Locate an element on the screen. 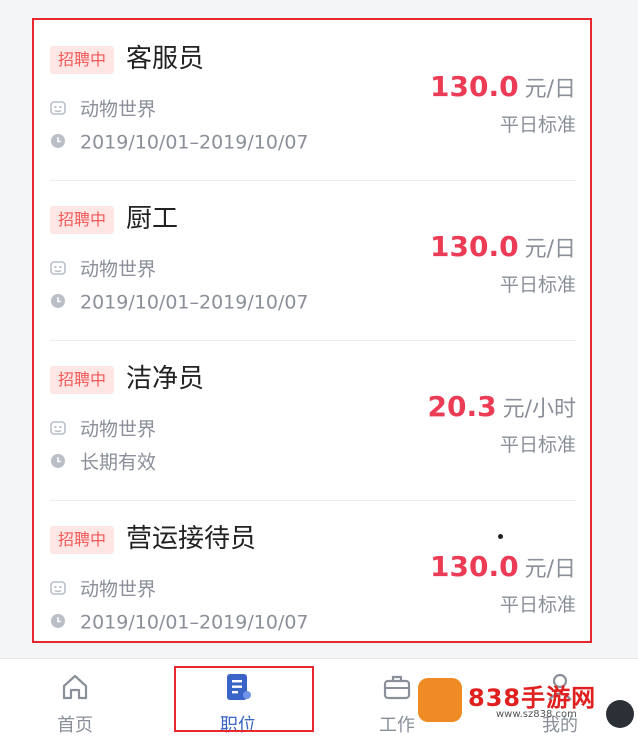 The image size is (638, 738). job-date: 长期有效 is located at coordinates (103, 462).